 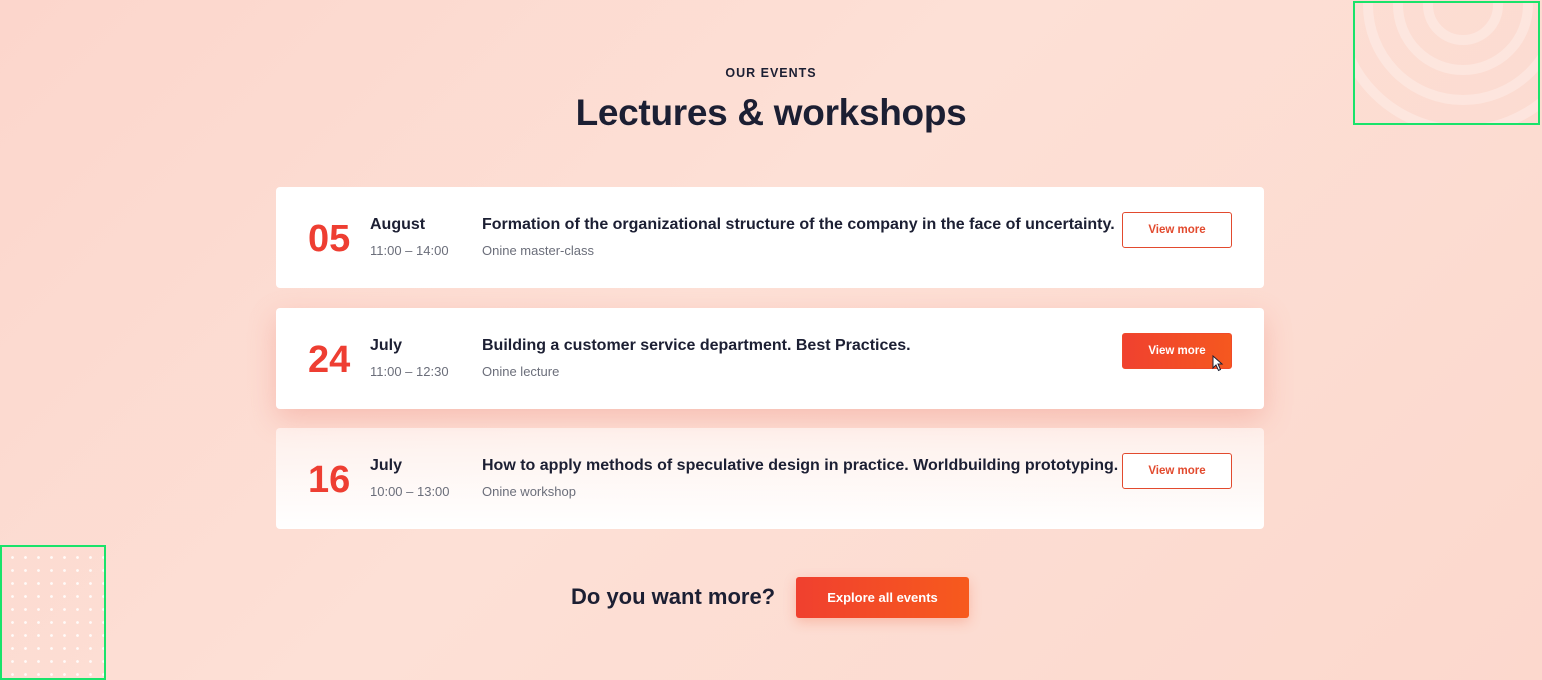 I want to click on event-day: 05, so click(x=329, y=239).